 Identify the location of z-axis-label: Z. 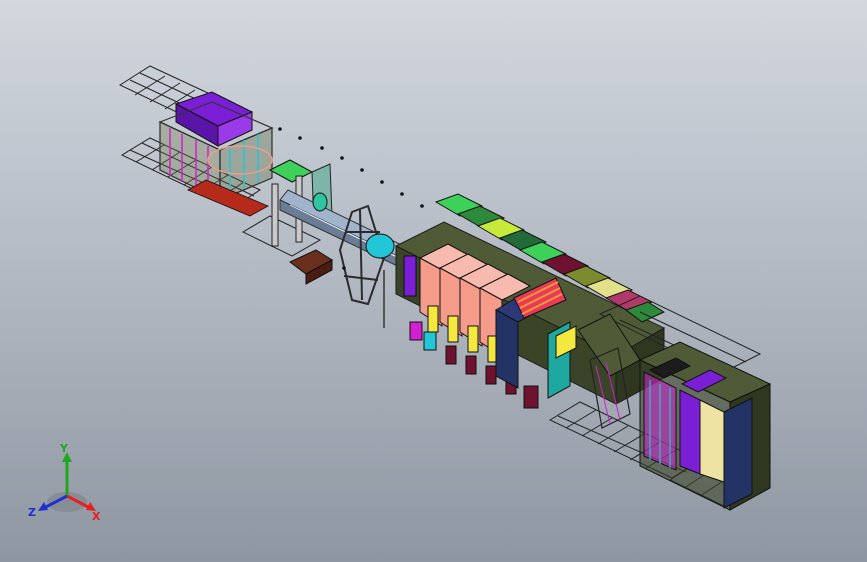
(32, 512).